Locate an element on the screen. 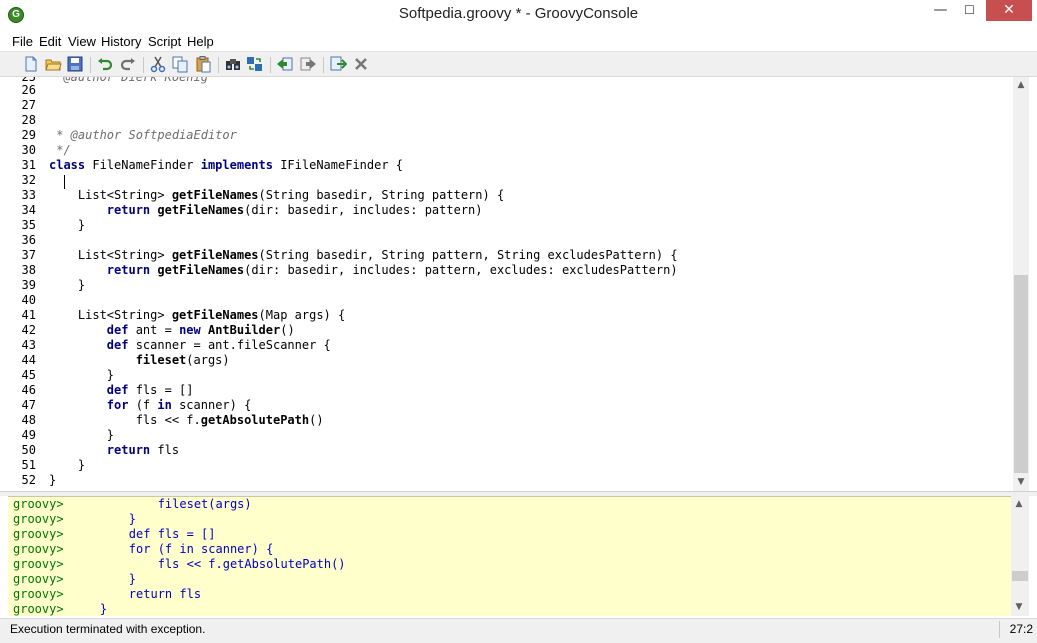 The height and width of the screenshot is (643, 1037). save-icon is located at coordinates (75, 64).